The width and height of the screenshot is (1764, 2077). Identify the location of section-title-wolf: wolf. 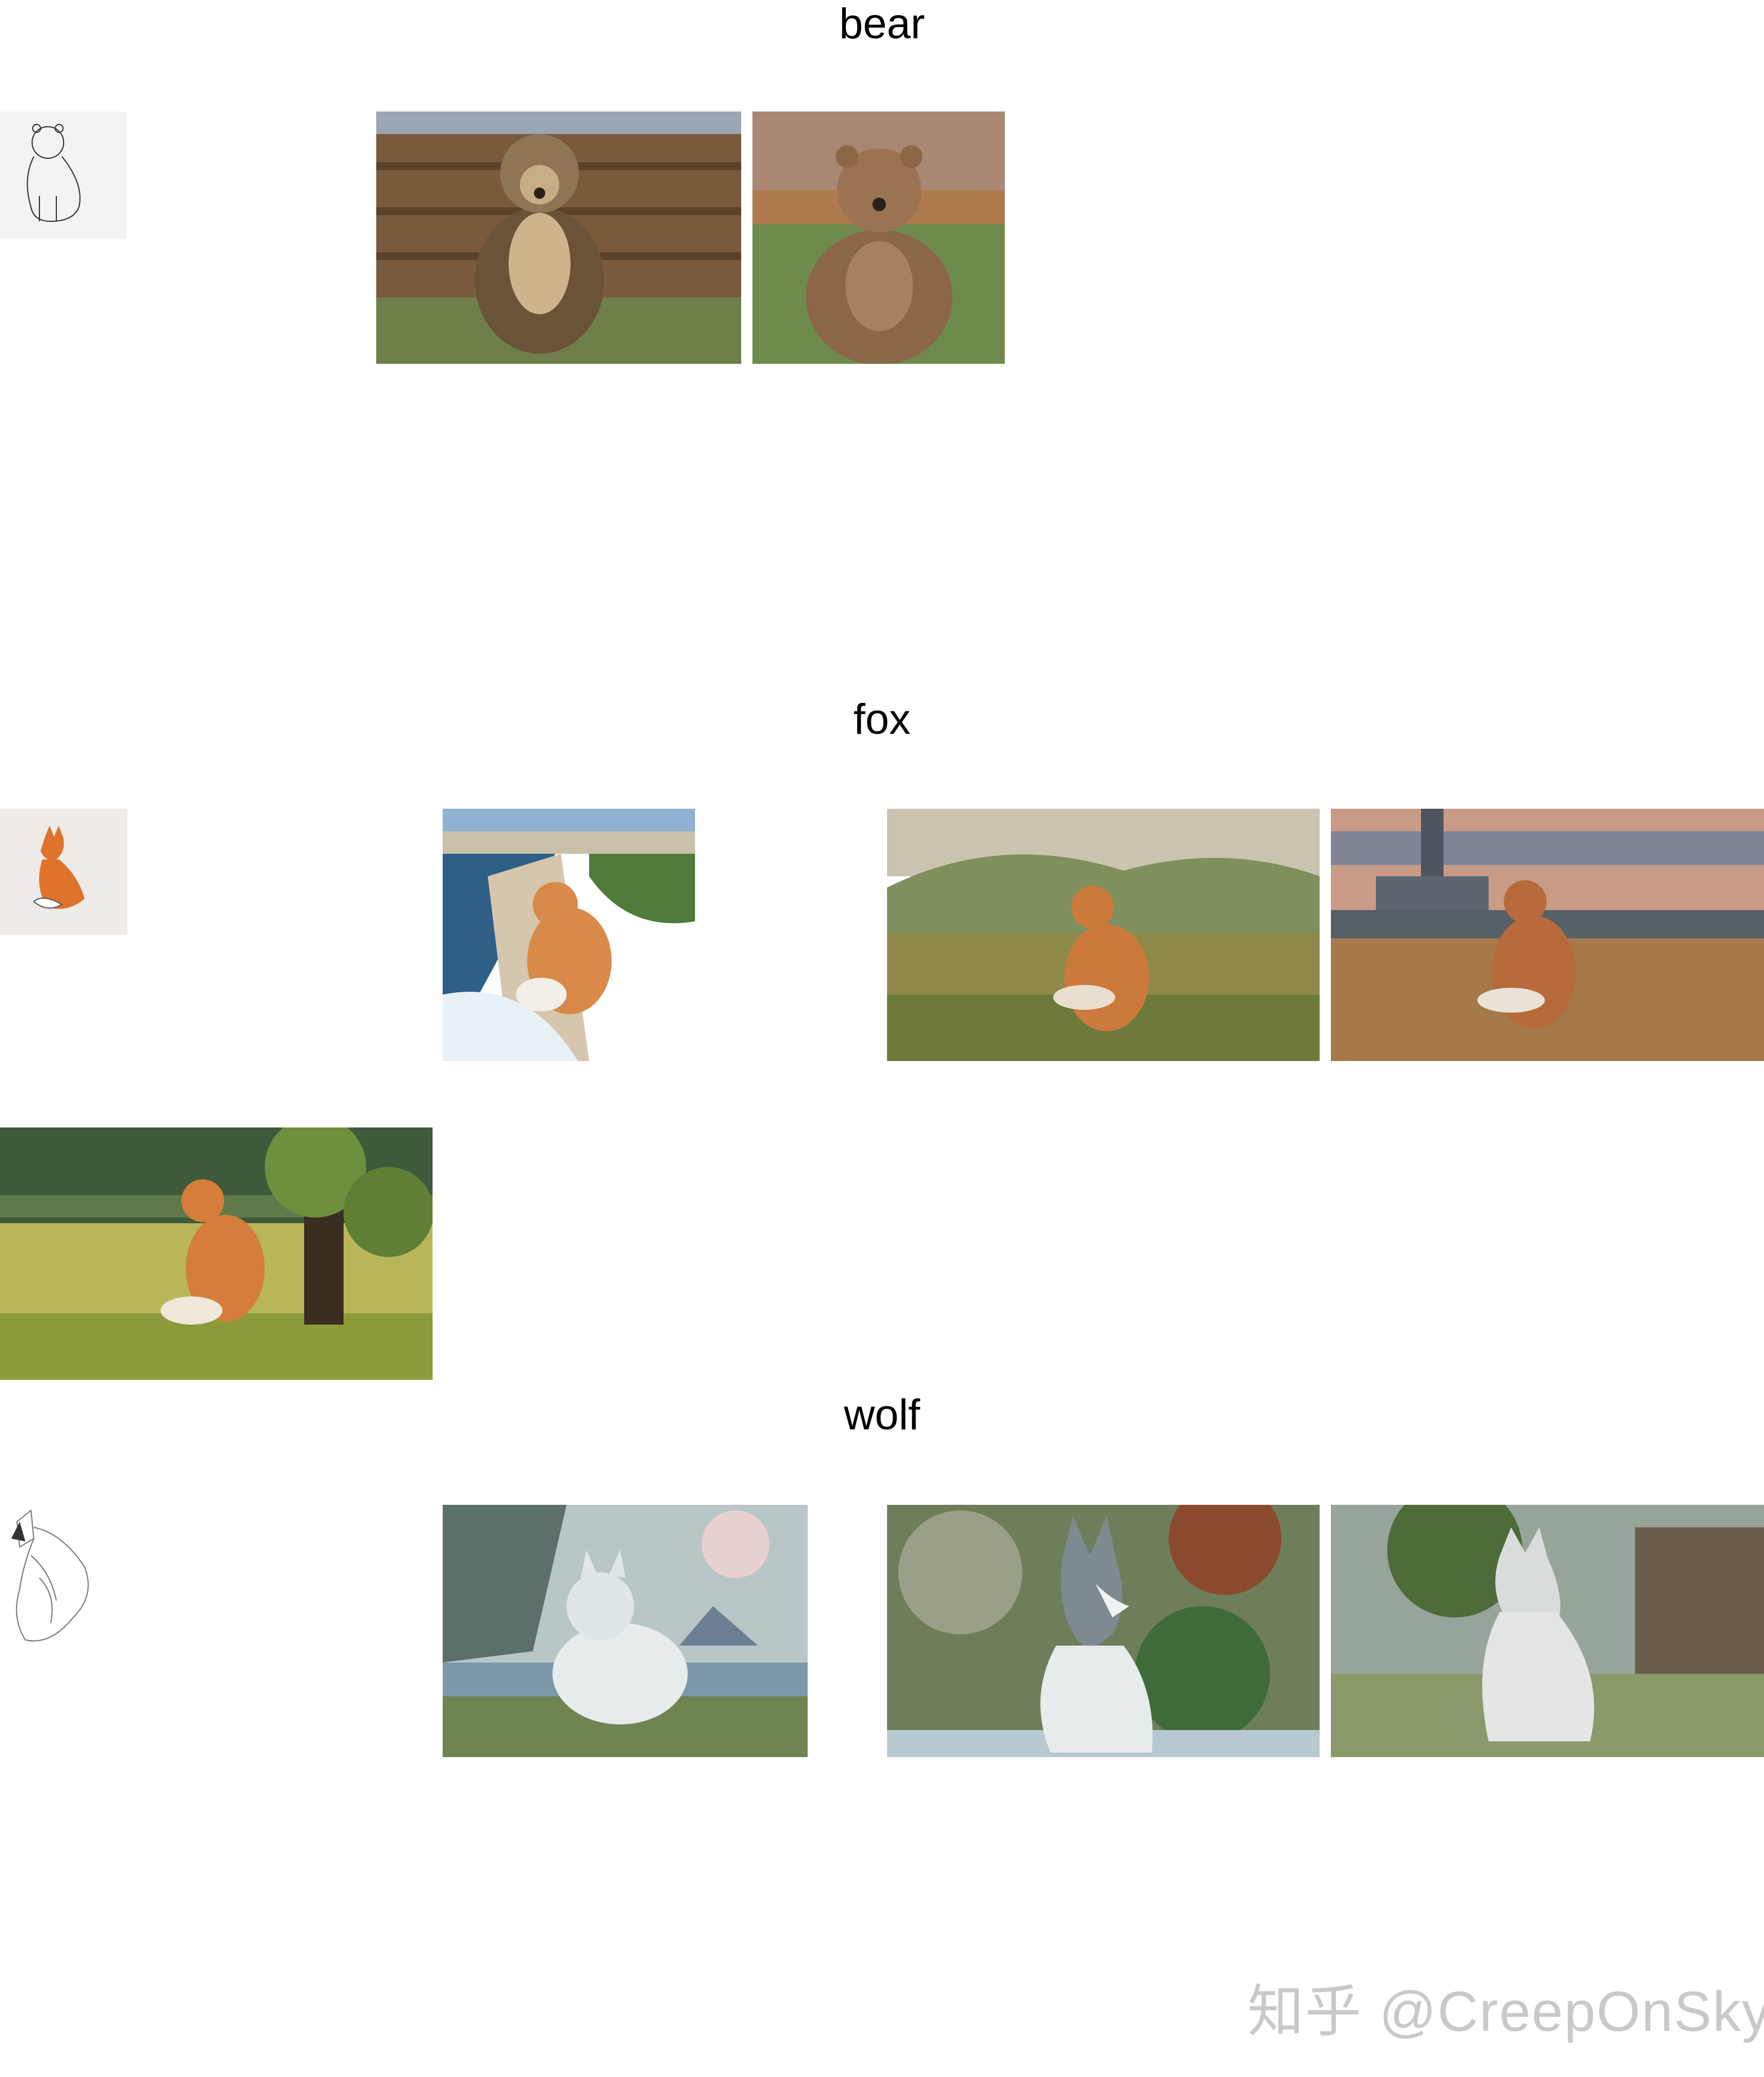
(882, 1415).